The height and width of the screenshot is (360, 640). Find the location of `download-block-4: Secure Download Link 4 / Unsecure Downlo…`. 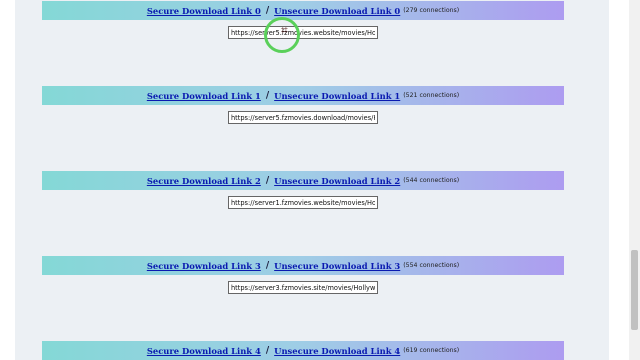

download-block-4: Secure Download Link 4 / Unsecure Downlo… is located at coordinates (303, 350).